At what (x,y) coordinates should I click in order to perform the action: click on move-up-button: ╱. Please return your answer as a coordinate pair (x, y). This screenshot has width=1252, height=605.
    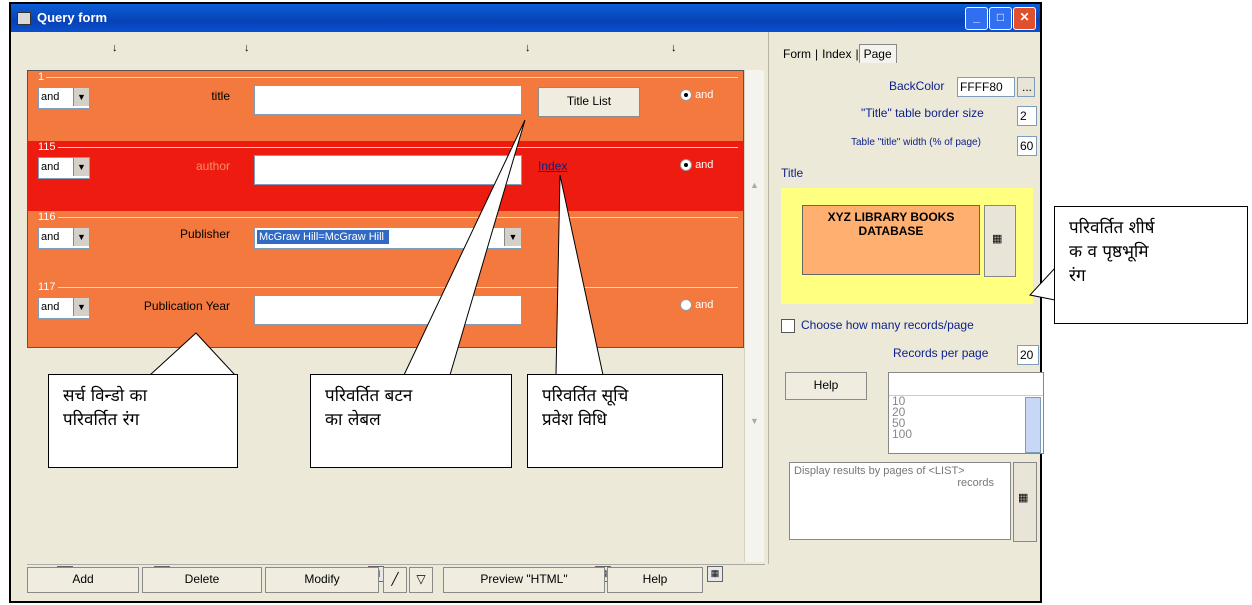
    Looking at the image, I should click on (395, 580).